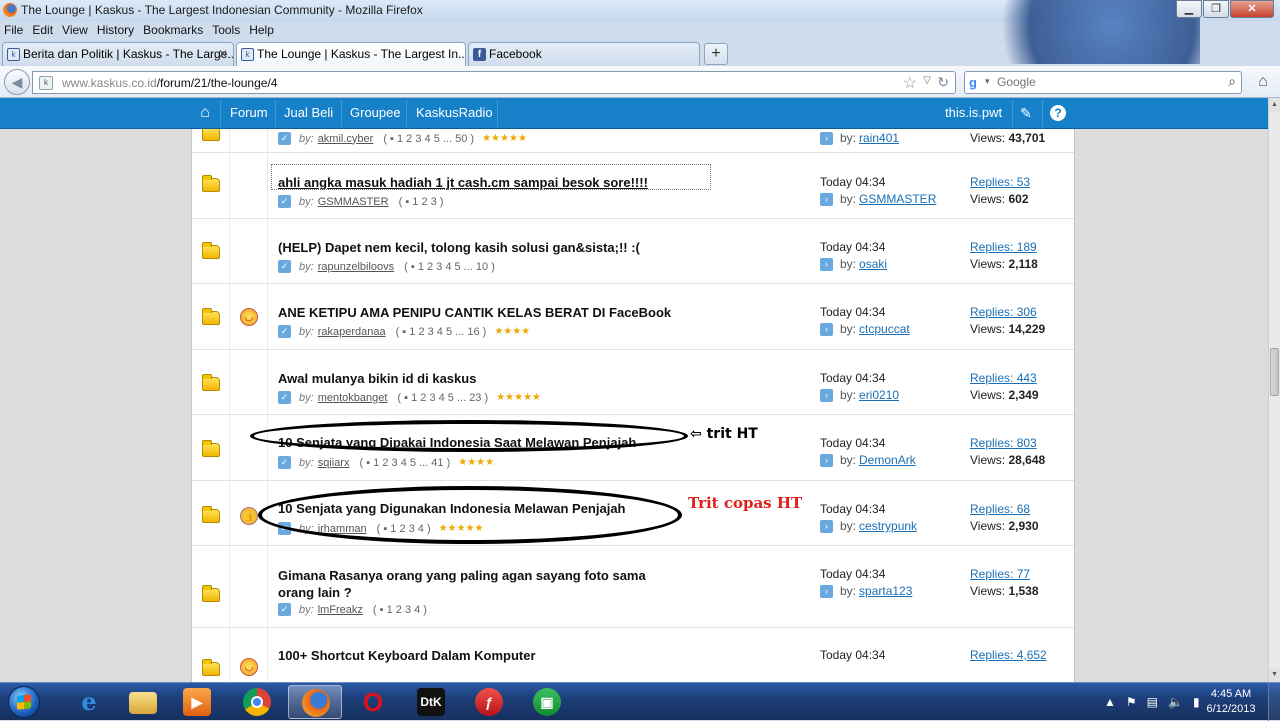  Describe the element at coordinates (226, 30) in the screenshot. I see `menu-tools: Tools` at that location.